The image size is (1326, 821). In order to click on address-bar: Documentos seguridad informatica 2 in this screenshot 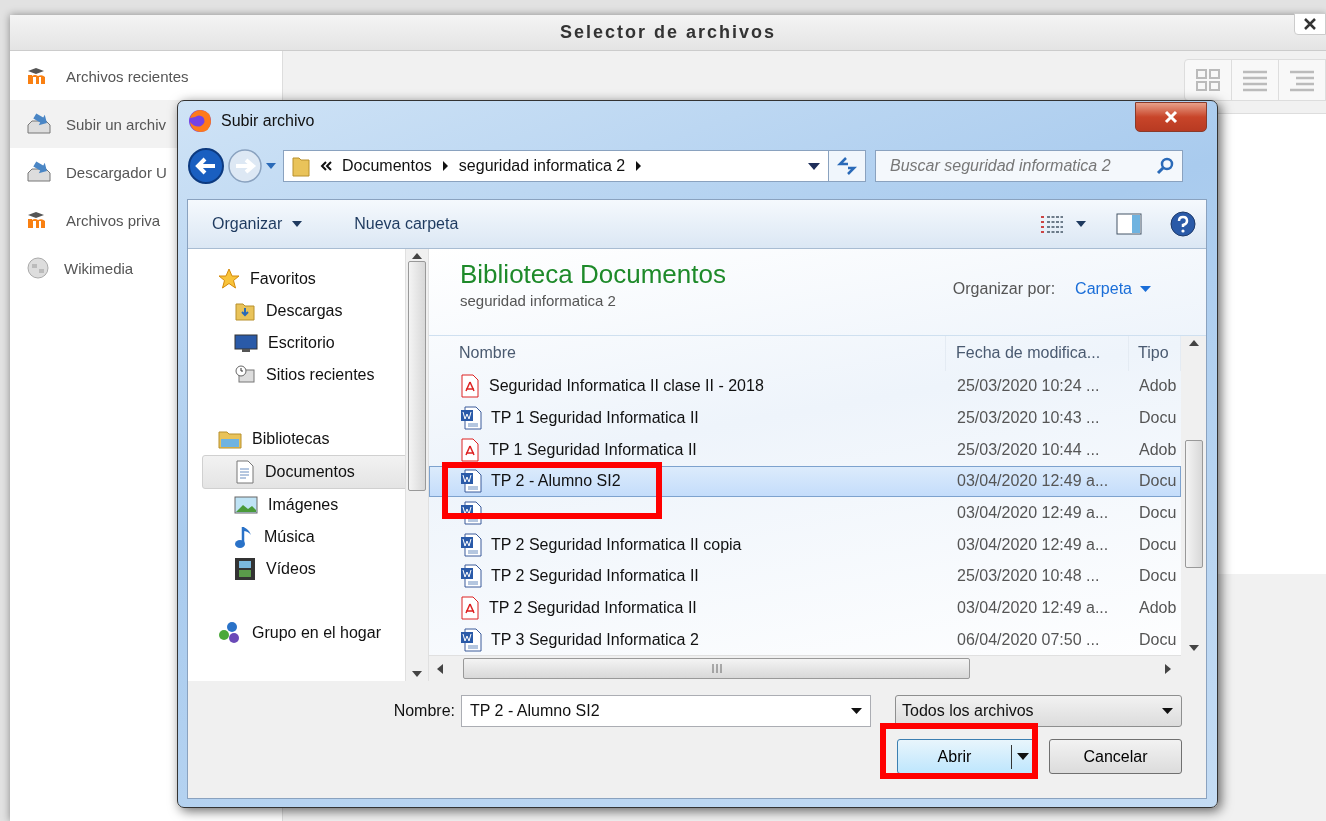, I will do `click(556, 166)`.